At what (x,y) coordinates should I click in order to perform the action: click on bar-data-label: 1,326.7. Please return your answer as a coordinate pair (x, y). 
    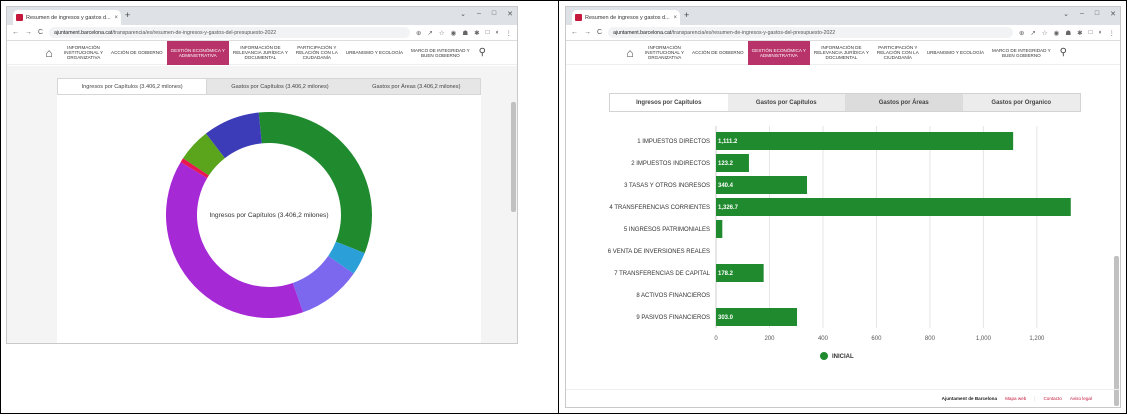
    Looking at the image, I should click on (728, 208).